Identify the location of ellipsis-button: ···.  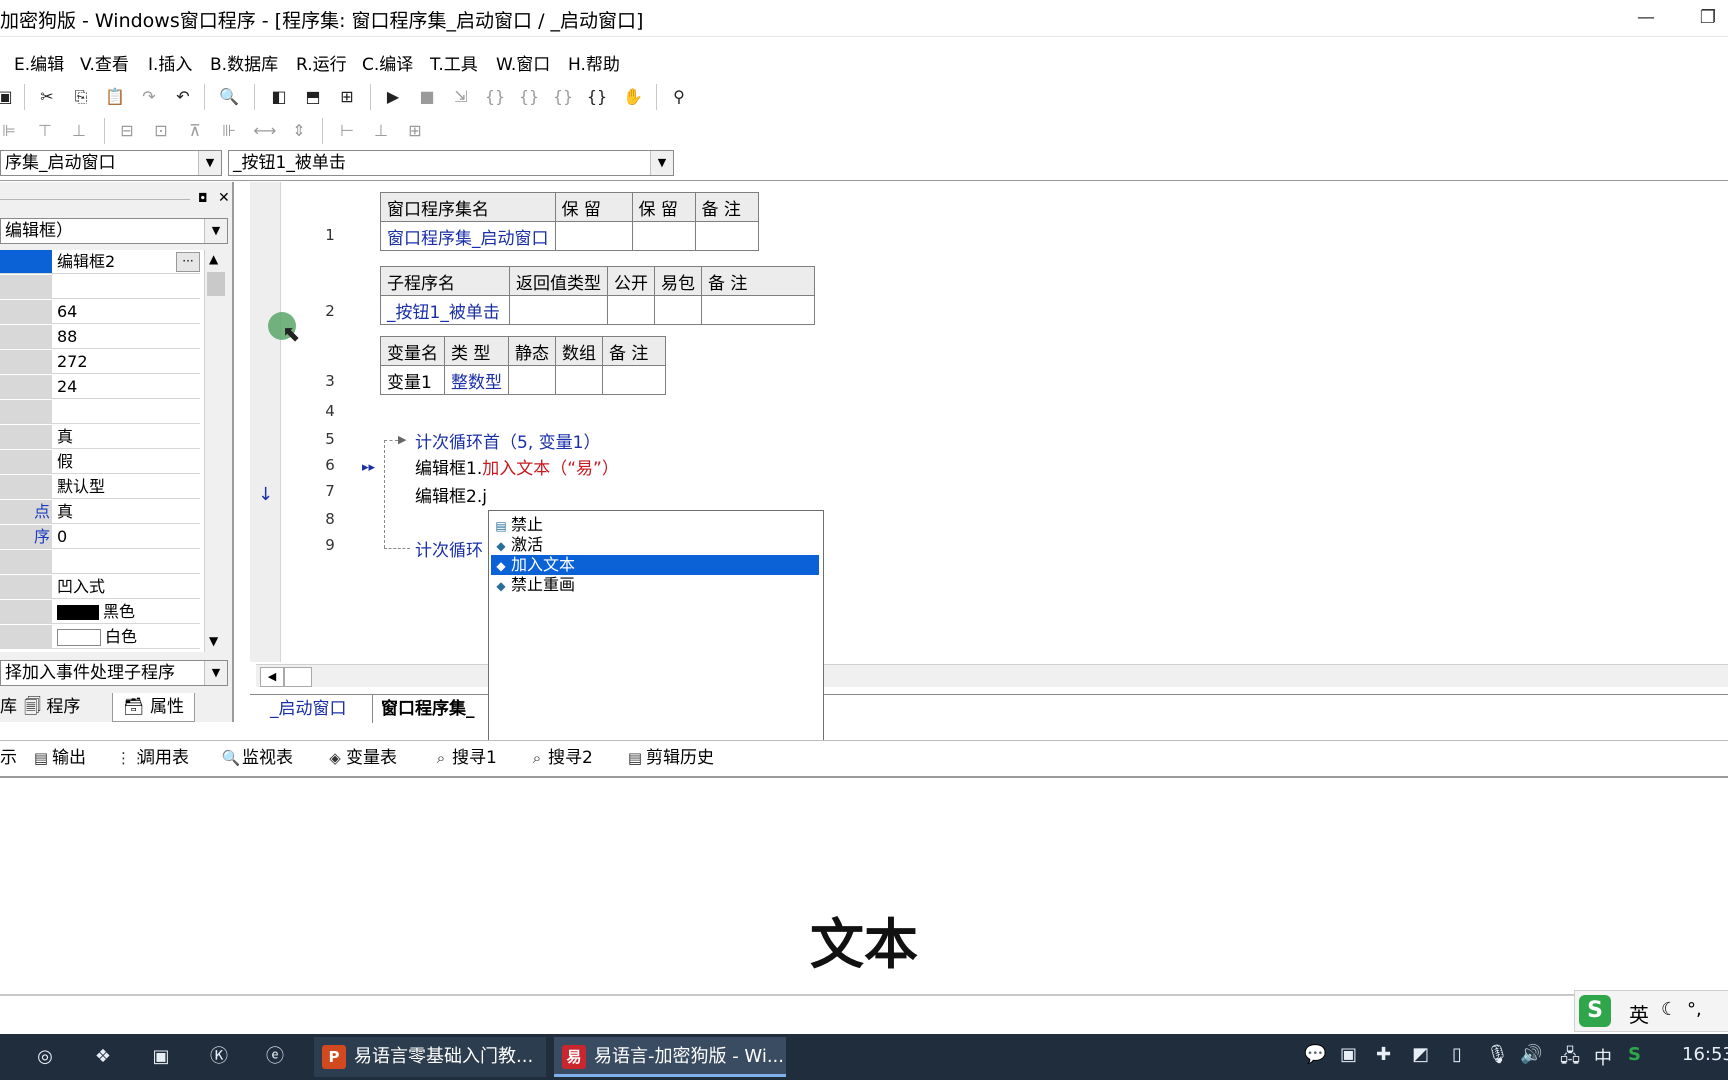
(188, 262).